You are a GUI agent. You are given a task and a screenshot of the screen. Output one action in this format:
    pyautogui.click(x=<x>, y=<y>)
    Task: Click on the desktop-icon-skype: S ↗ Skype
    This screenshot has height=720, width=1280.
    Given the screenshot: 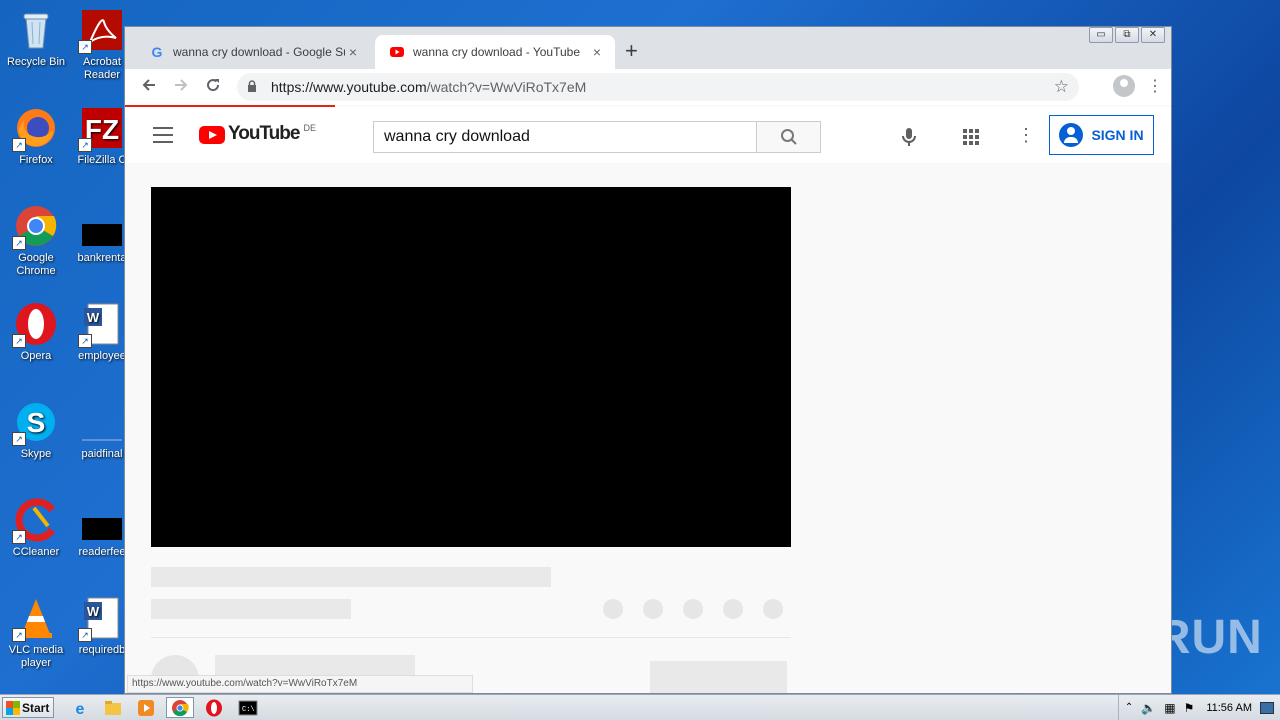 What is the action you would take?
    pyautogui.click(x=36, y=430)
    